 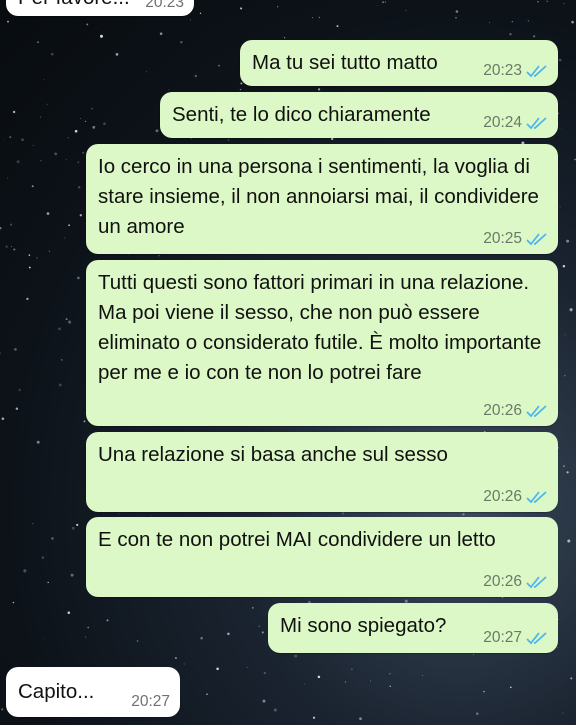 I want to click on message-time: 20:25, so click(x=502, y=238).